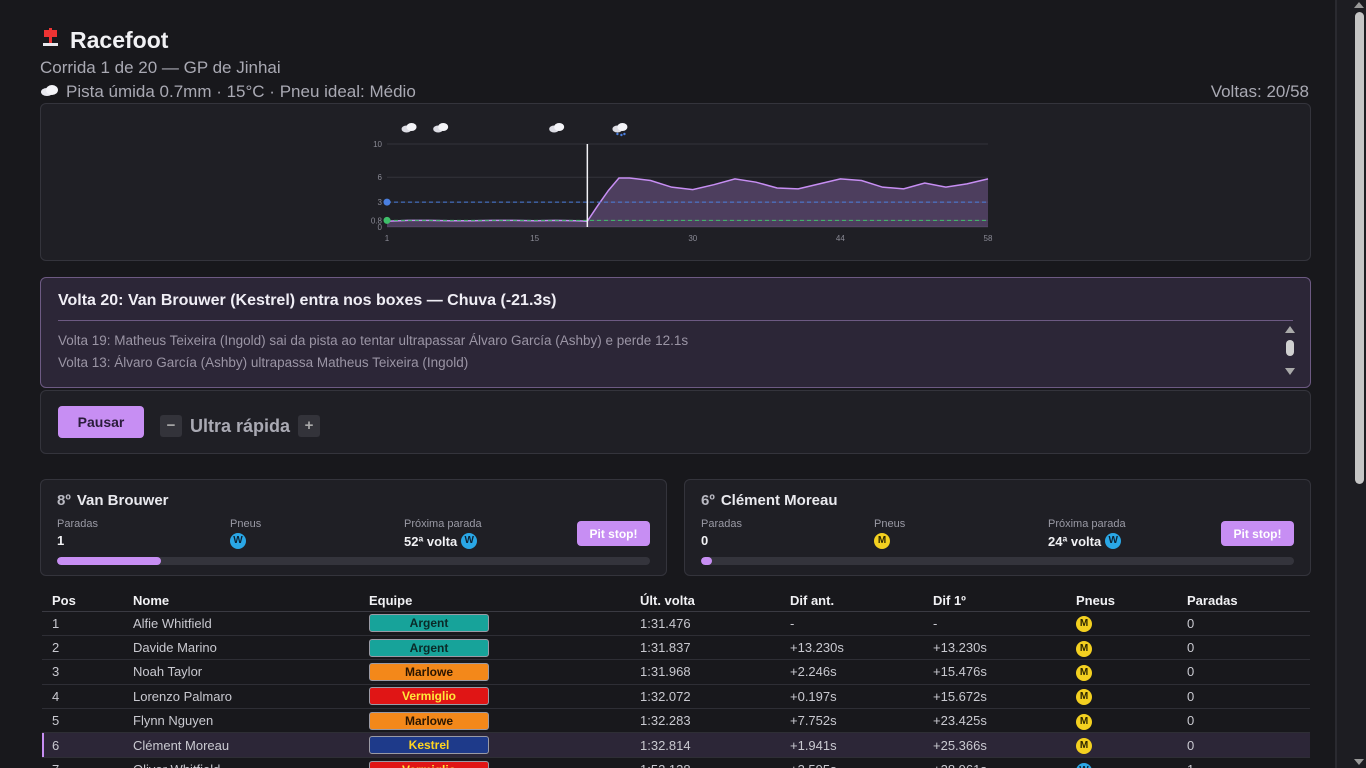  Describe the element at coordinates (994, 762) in the screenshot. I see `gap-leader-cell: +28.961s` at that location.